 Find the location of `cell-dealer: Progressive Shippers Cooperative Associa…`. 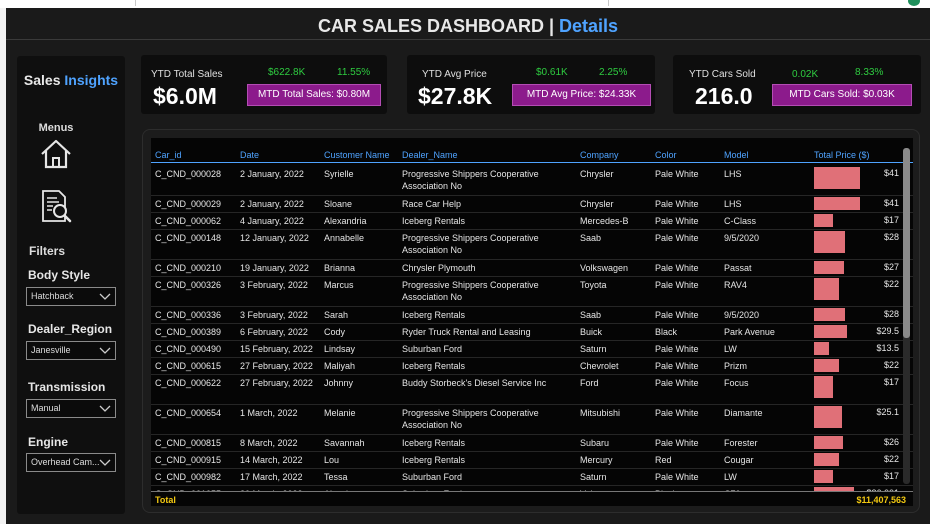

cell-dealer: Progressive Shippers Cooperative Associa… is located at coordinates (470, 419).